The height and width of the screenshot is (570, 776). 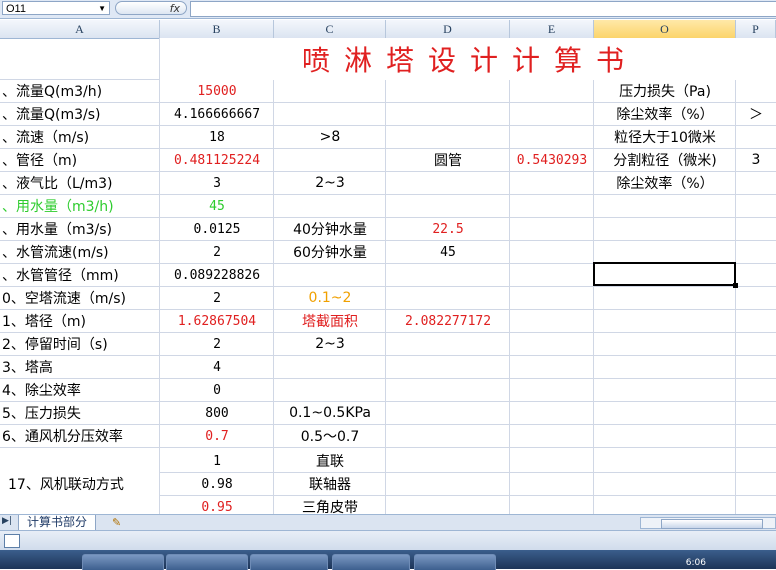 What do you see at coordinates (217, 321) in the screenshot?
I see `cell-b: 1.62867504` at bounding box center [217, 321].